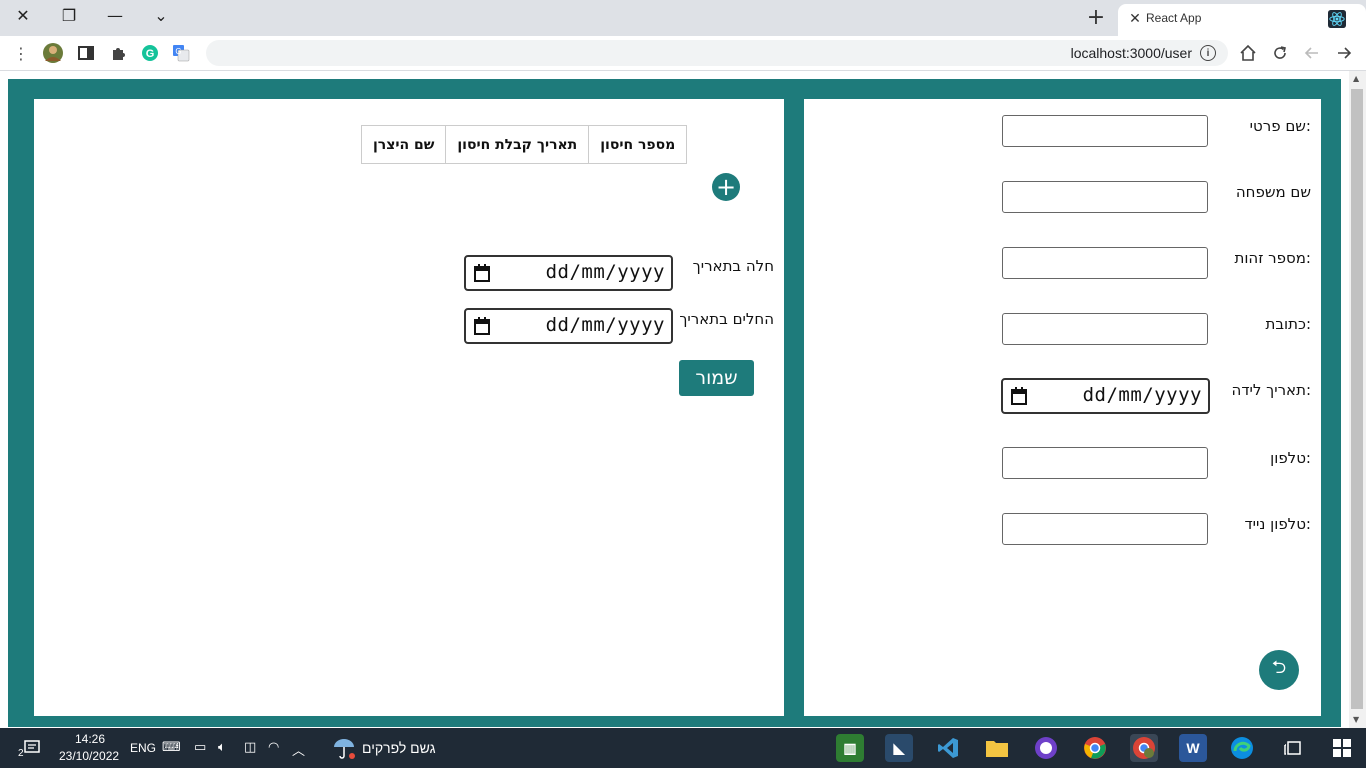 The width and height of the screenshot is (1366, 768). I want to click on sick-date-input: dd/mm/yyyy, so click(568, 273).